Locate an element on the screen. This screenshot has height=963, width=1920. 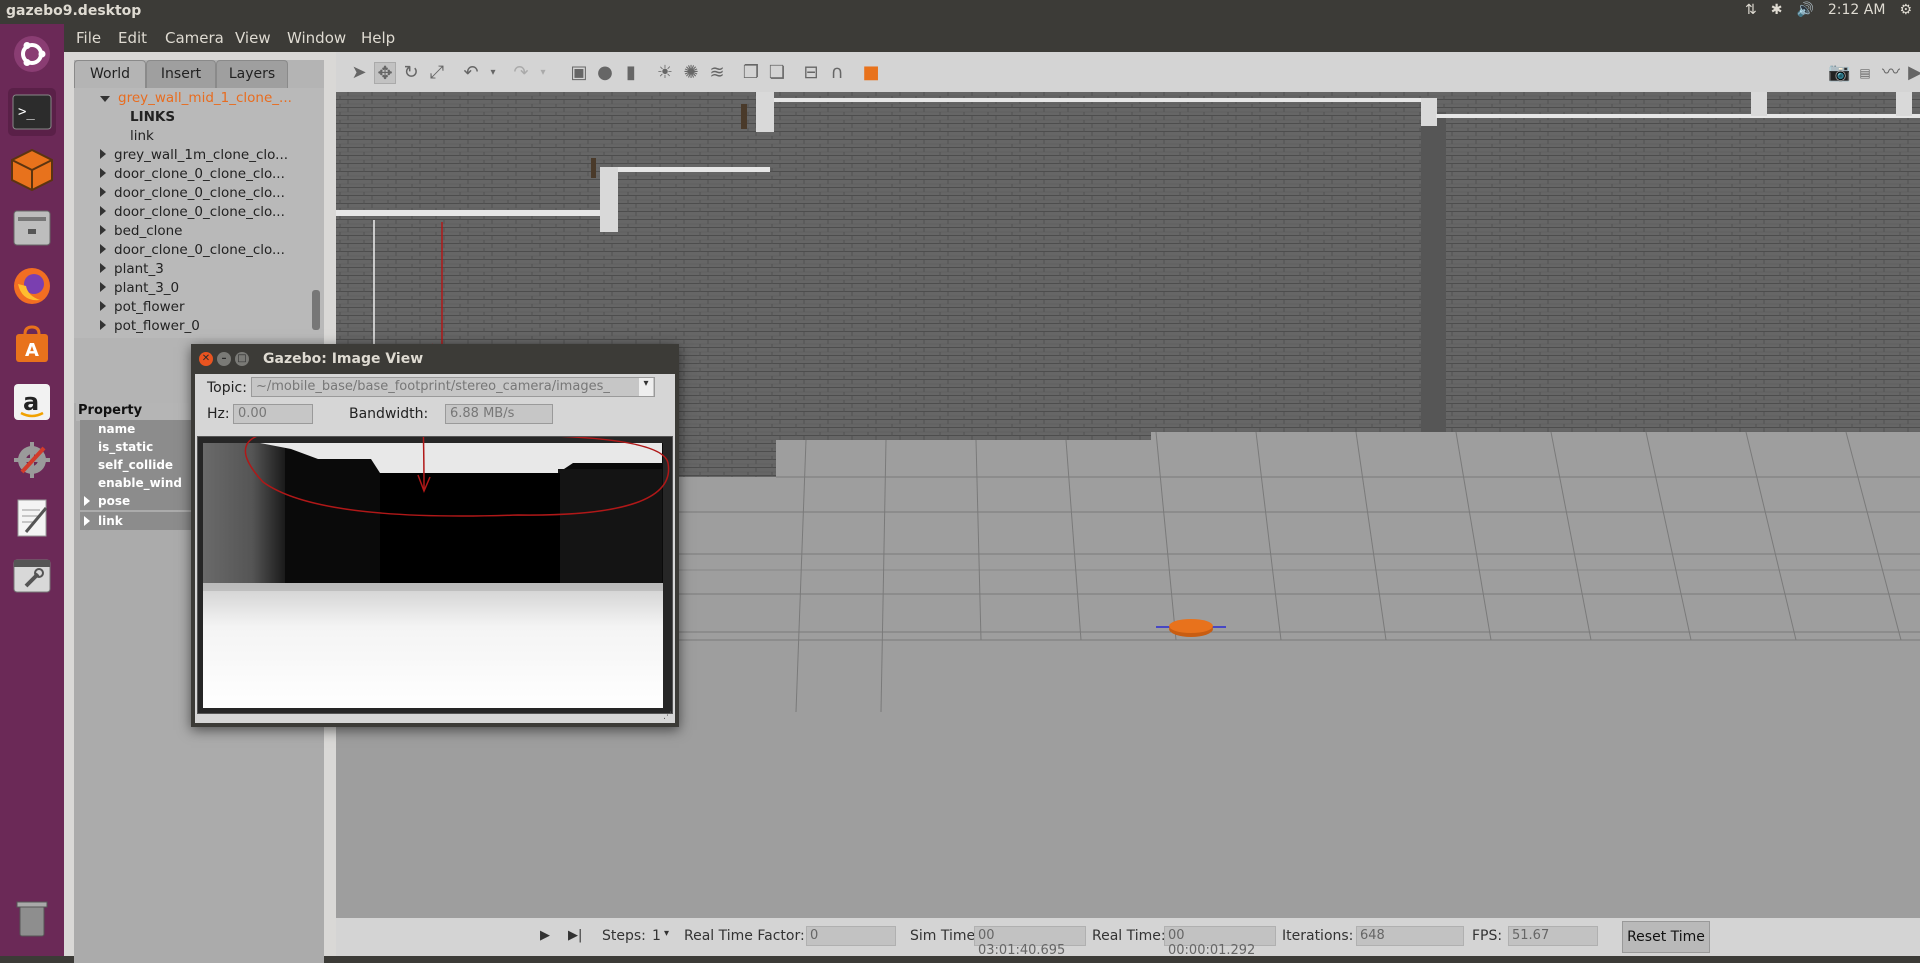
tree-item-label: pot_flower is located at coordinates (149, 307).